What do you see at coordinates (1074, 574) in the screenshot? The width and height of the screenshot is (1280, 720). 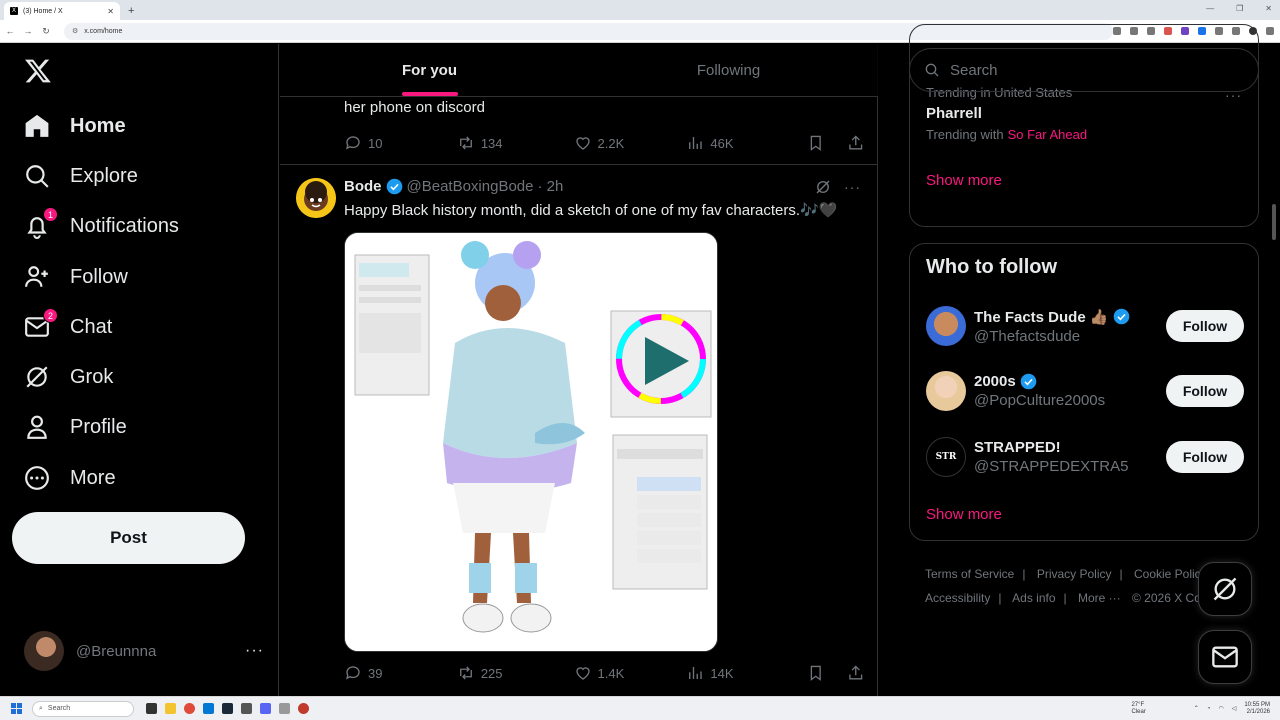 I see `footer-link: Privacy Policy` at bounding box center [1074, 574].